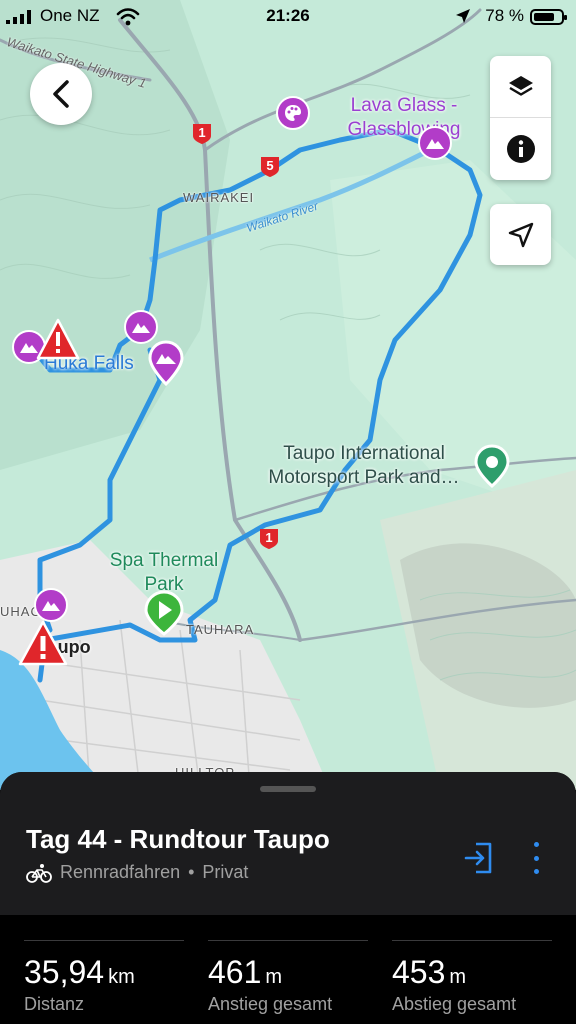 The image size is (576, 1024). What do you see at coordinates (270, 165) in the screenshot?
I see `road-shield-5-label: 5` at bounding box center [270, 165].